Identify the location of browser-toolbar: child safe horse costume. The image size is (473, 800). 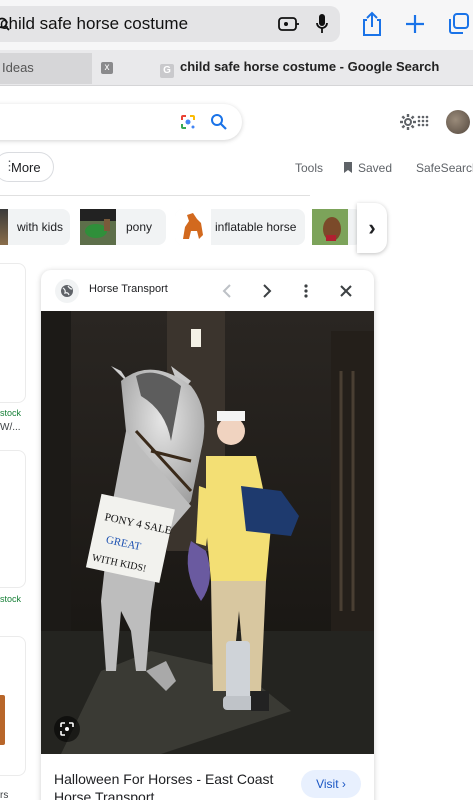
(236, 25).